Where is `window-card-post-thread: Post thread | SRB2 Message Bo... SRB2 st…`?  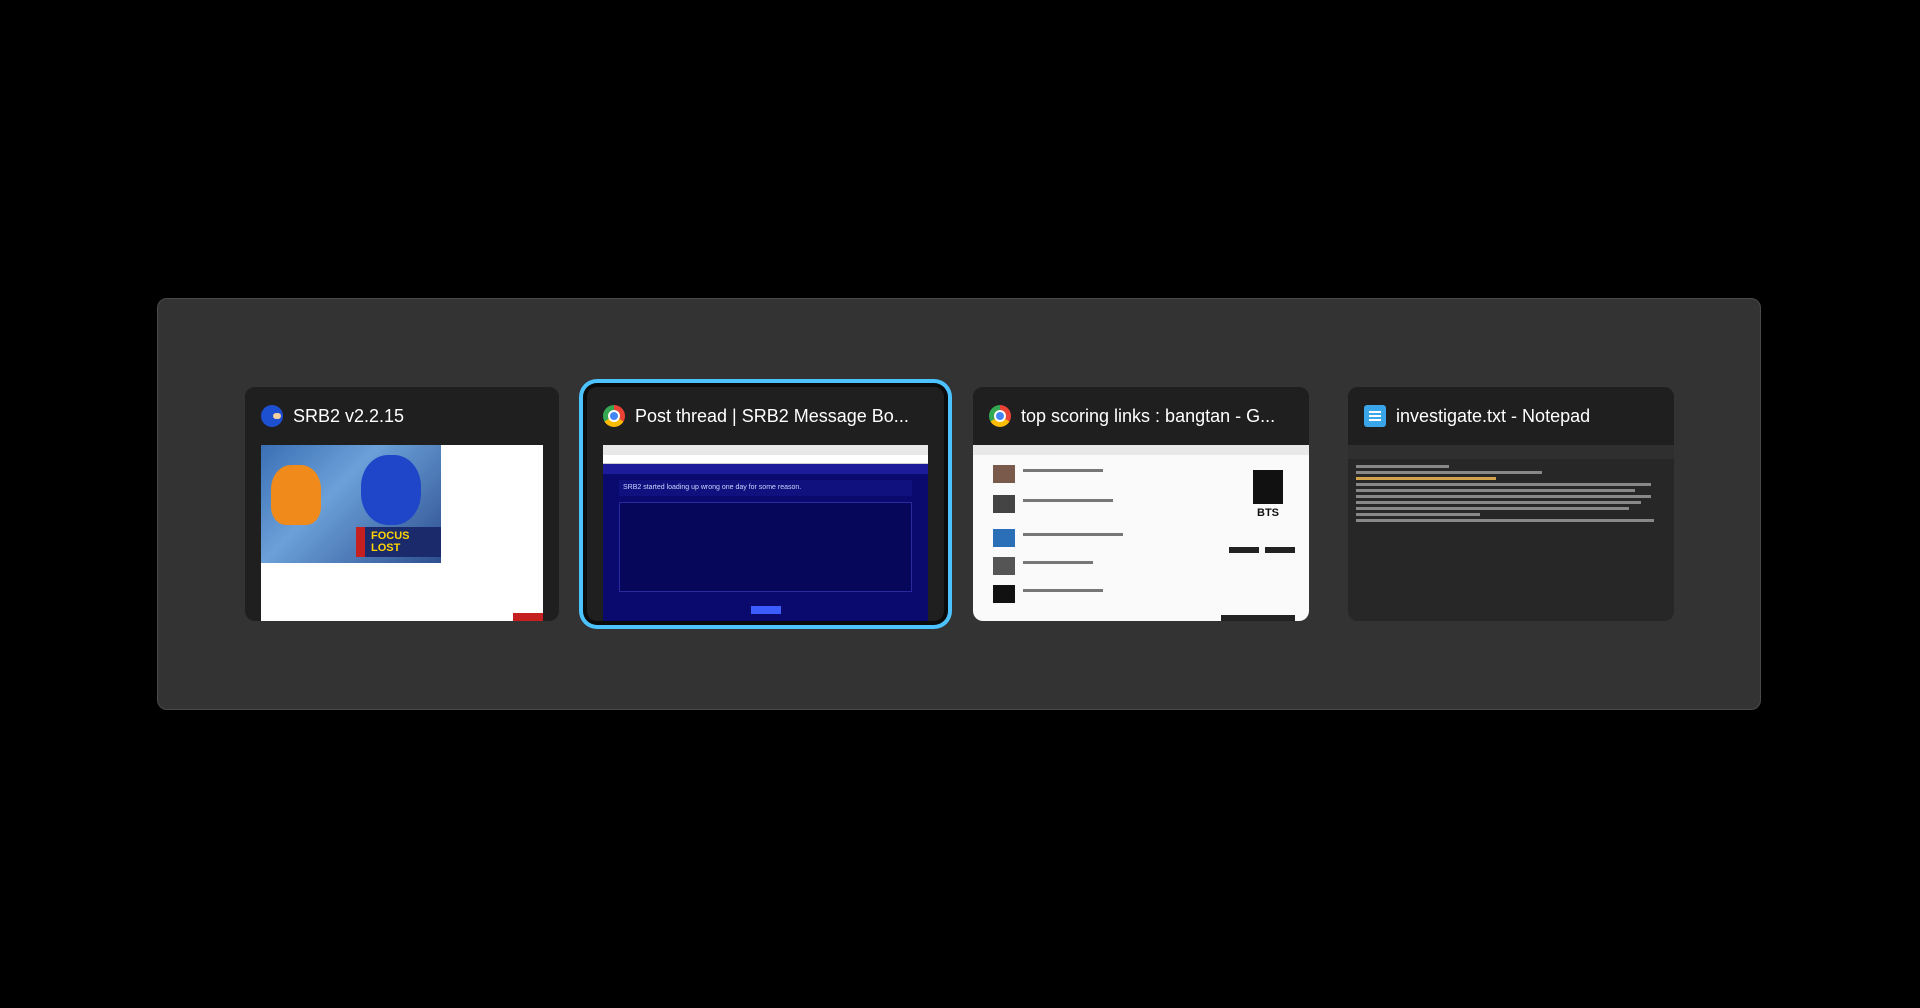
window-card-post-thread: Post thread | SRB2 Message Bo... SRB2 st… is located at coordinates (765, 504).